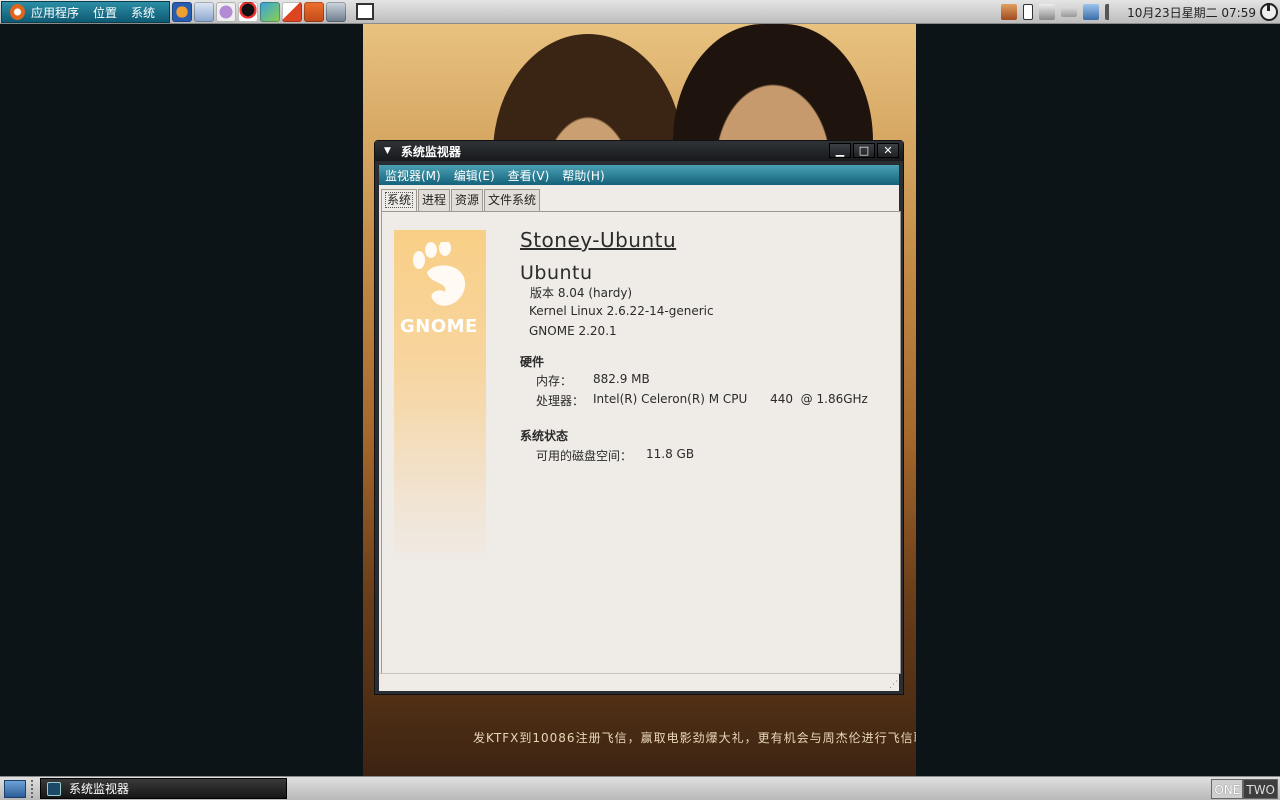  What do you see at coordinates (1260, 789) in the screenshot?
I see `workspace-two: TWO` at bounding box center [1260, 789].